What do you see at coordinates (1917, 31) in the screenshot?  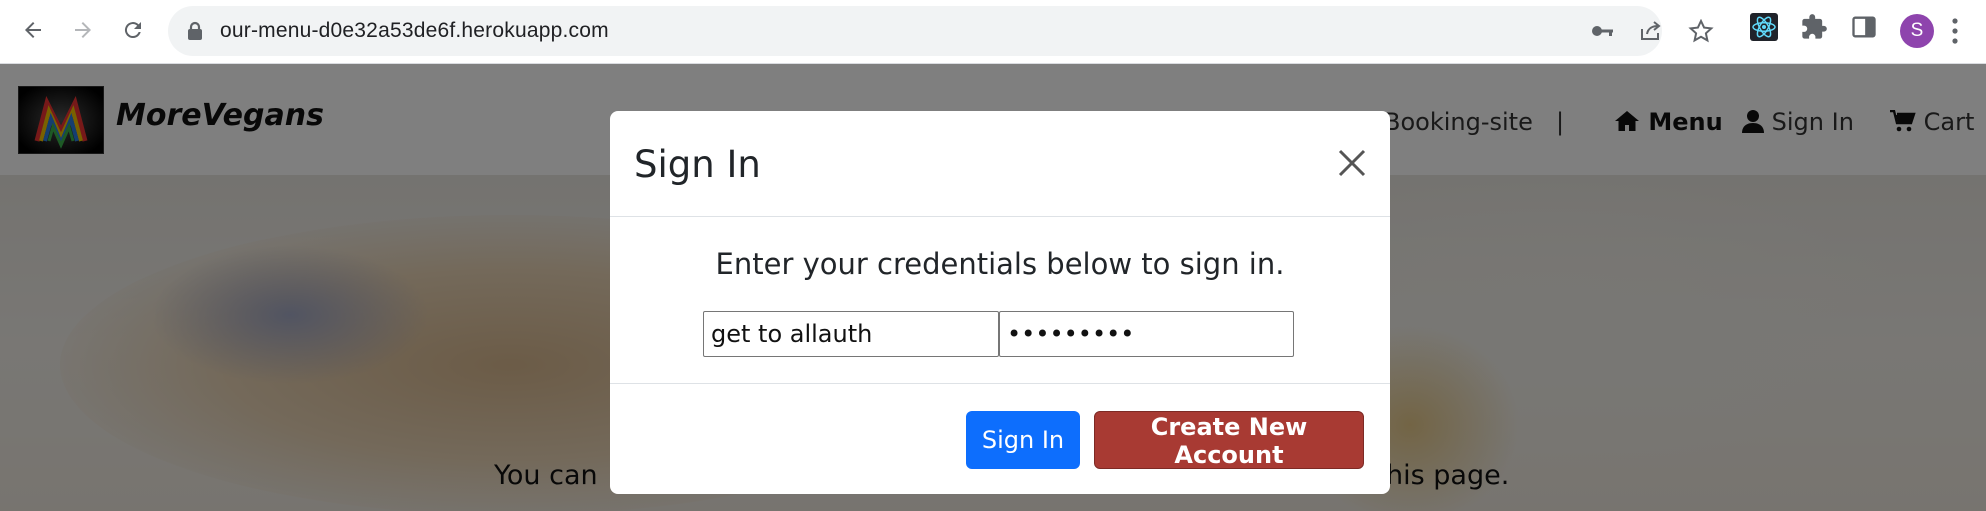 I see `profile-avatar: S` at bounding box center [1917, 31].